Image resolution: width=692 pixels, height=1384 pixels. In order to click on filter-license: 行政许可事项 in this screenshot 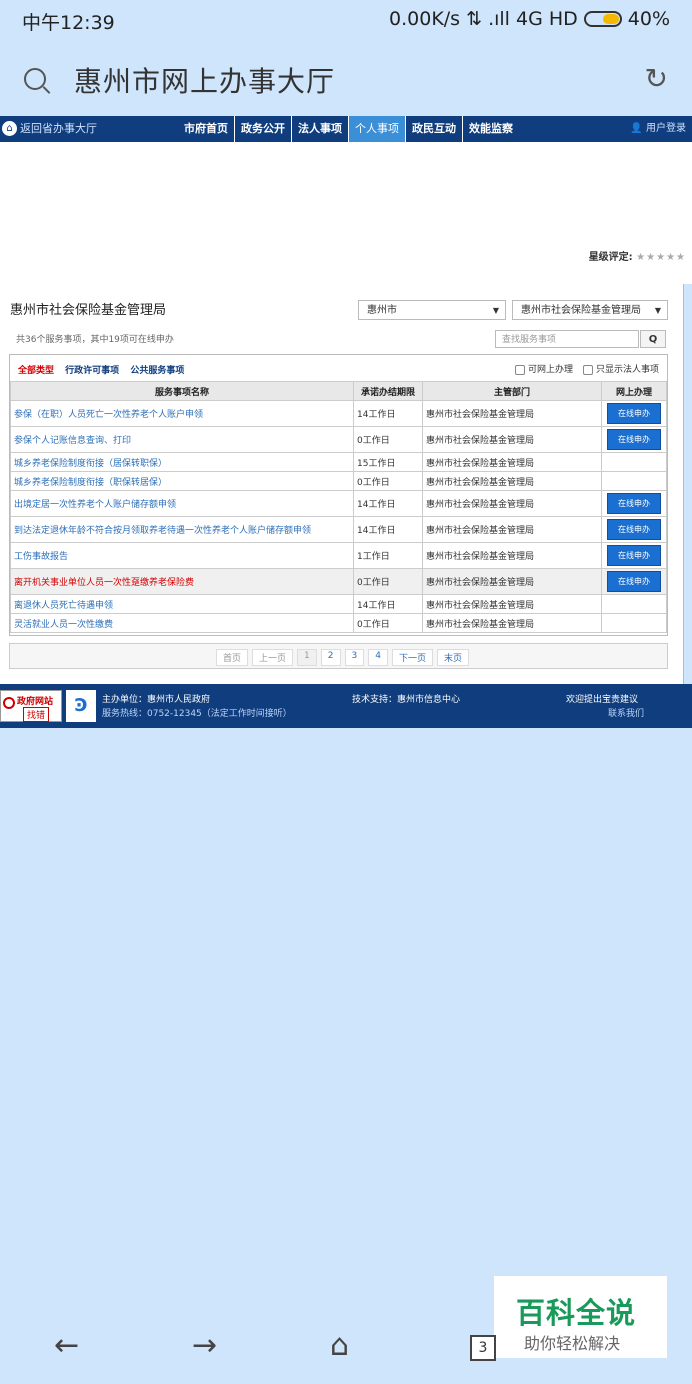, I will do `click(92, 371)`.